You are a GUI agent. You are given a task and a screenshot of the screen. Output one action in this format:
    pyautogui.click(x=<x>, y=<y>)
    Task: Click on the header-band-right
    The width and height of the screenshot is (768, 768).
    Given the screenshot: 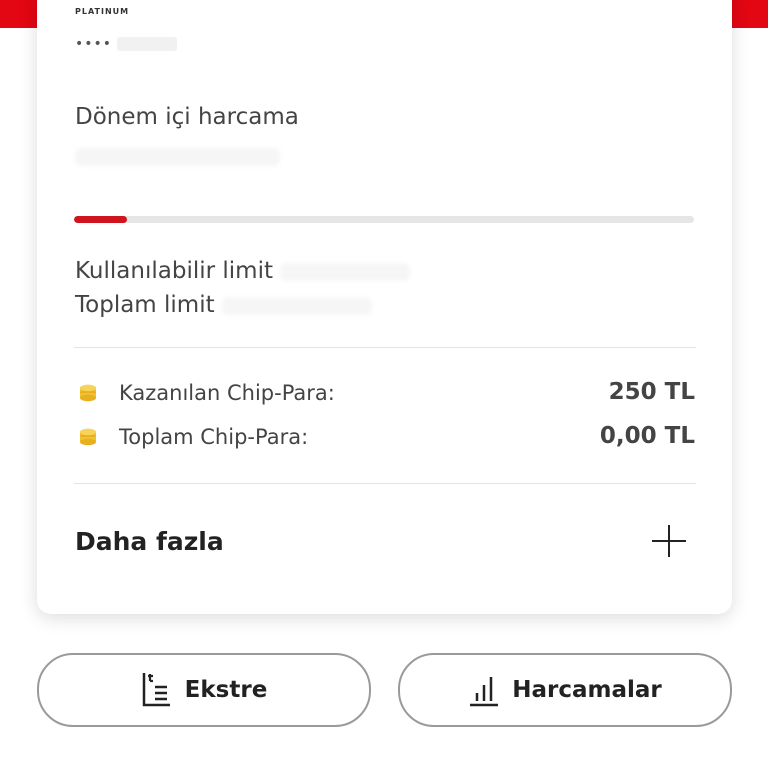 What is the action you would take?
    pyautogui.click(x=749, y=14)
    